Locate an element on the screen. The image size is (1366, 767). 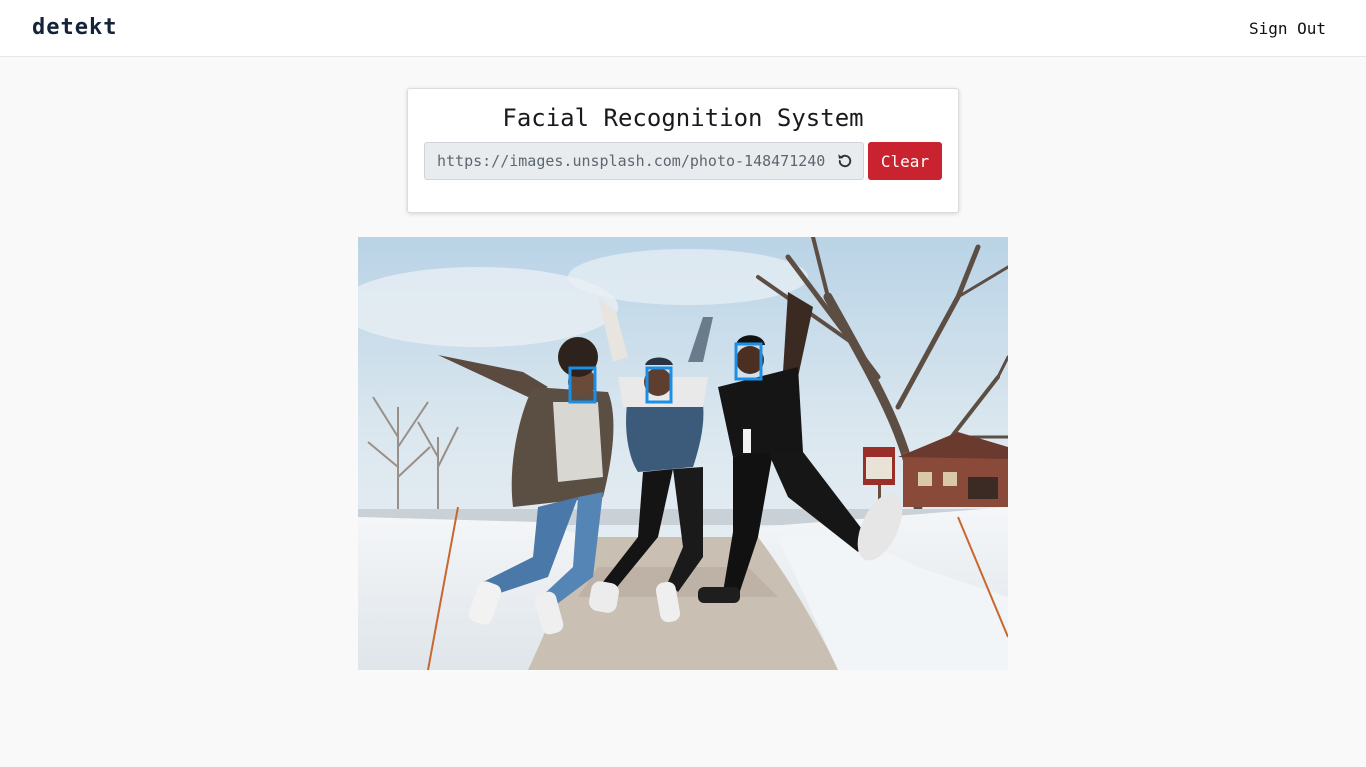
refresh-icon is located at coordinates (845, 161).